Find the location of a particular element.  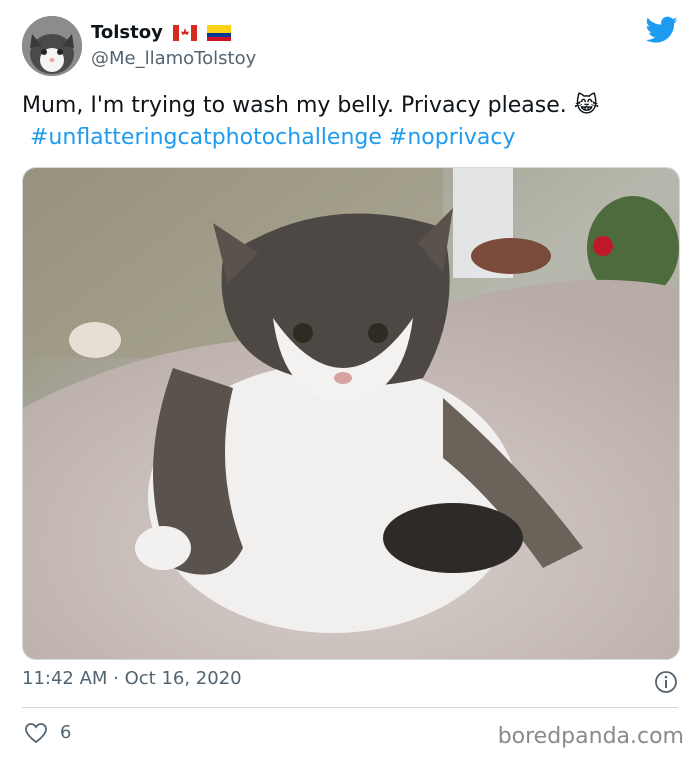

info-icon is located at coordinates (666, 682).